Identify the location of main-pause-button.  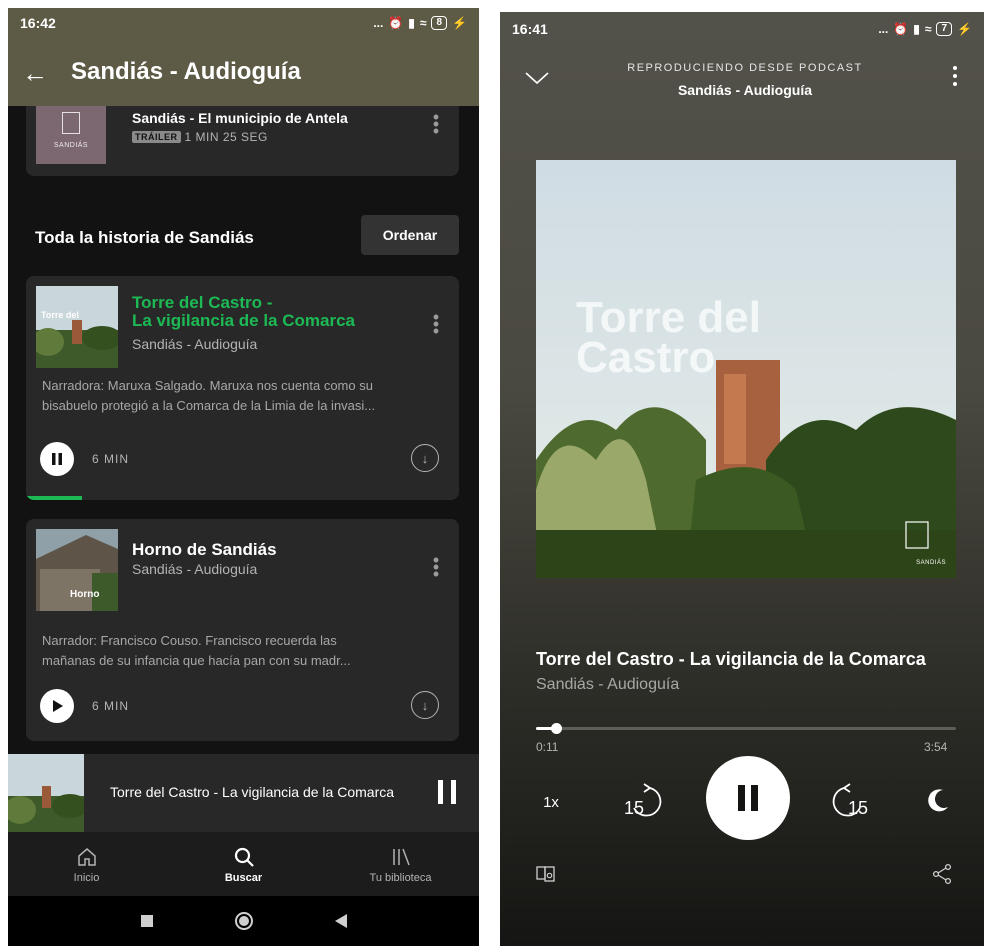
(748, 798).